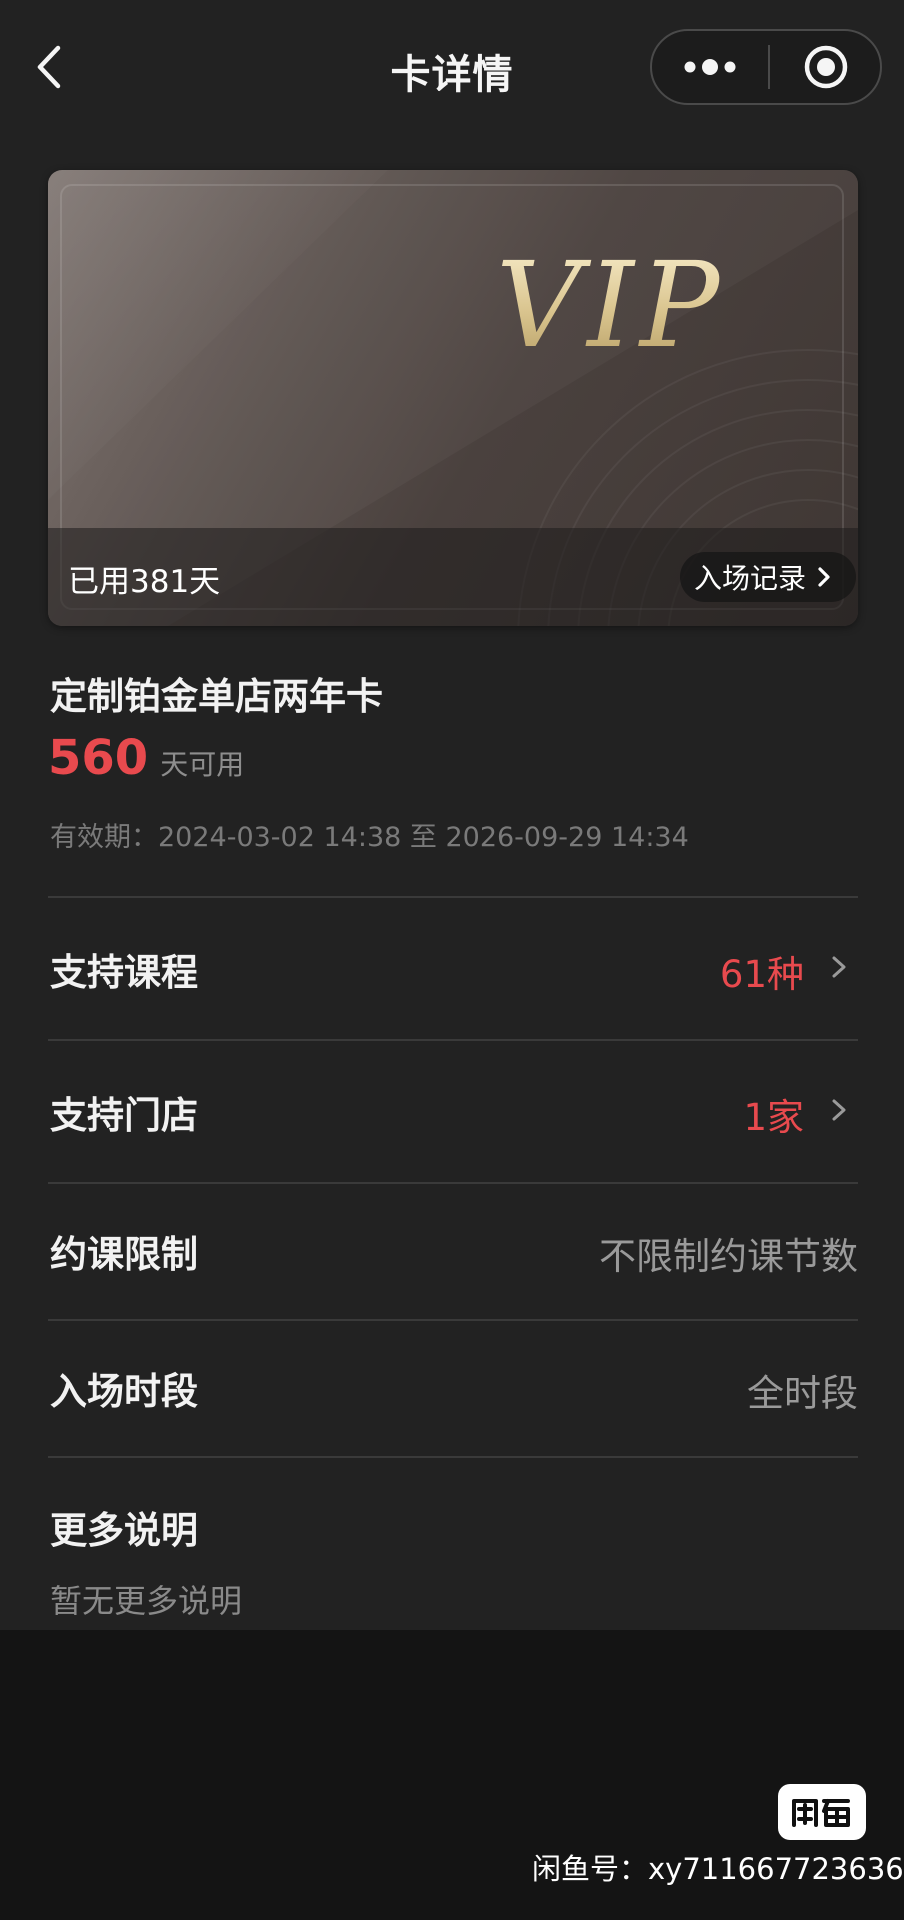 This screenshot has width=904, height=1920. I want to click on row-booking-limit: 约课限制 不限制约课节数, so click(453, 1250).